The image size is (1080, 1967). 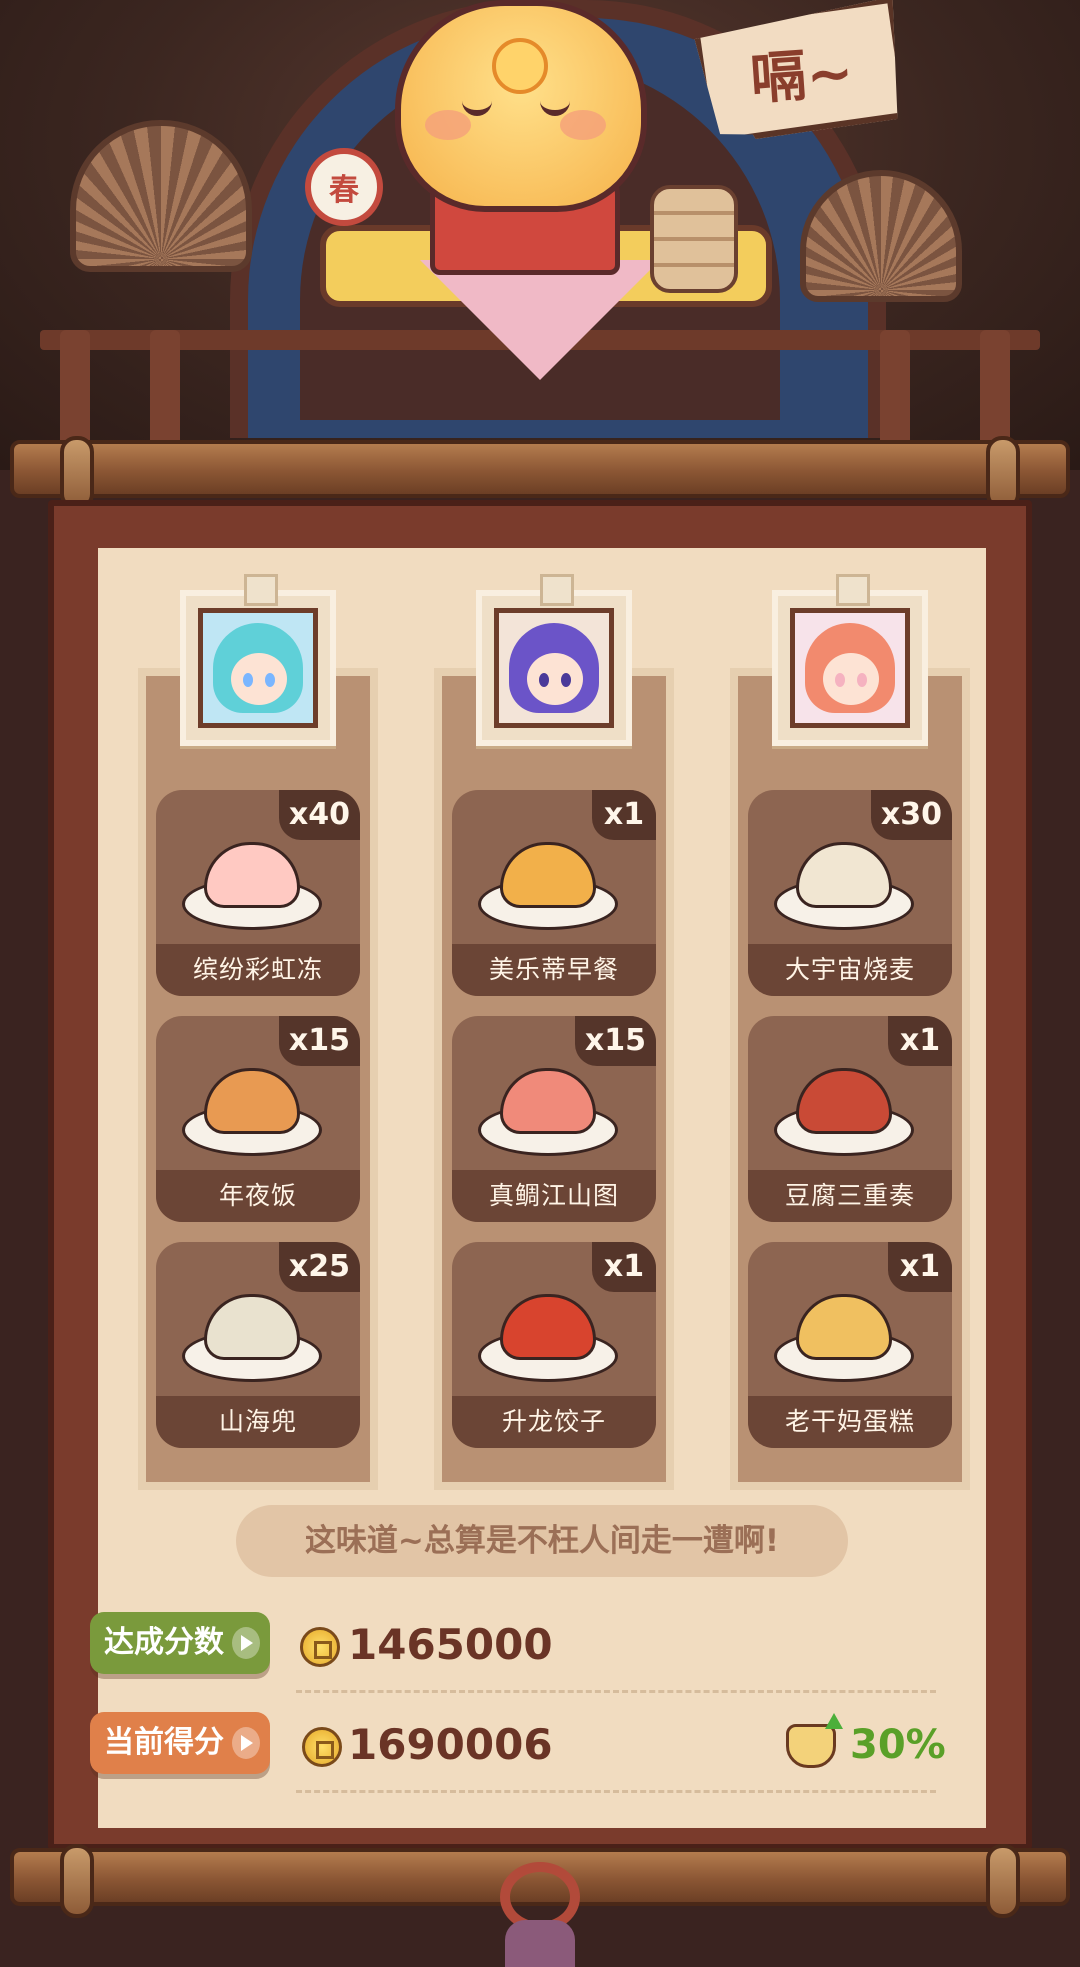 I want to click on dish-name: 豆腐三重奏, so click(x=850, y=1196).